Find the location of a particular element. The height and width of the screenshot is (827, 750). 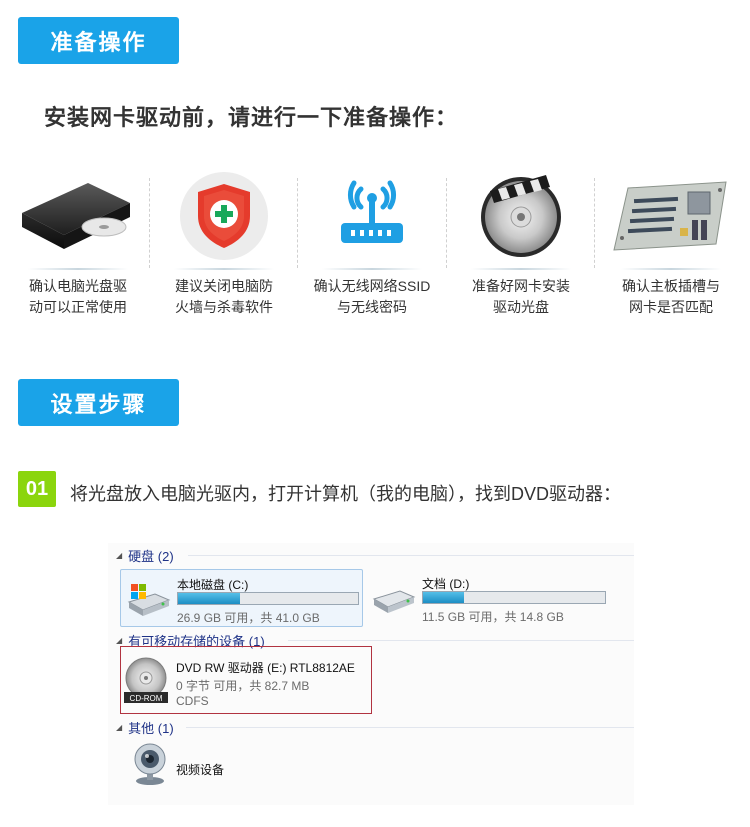

step-number-badge: 01 is located at coordinates (37, 489).